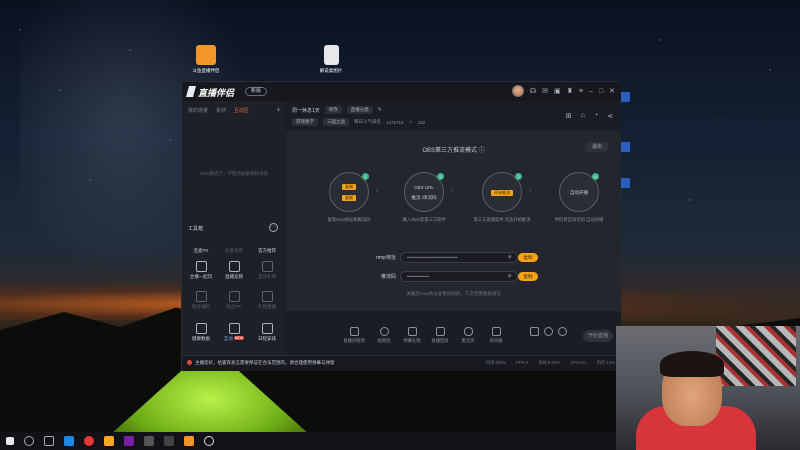  Describe the element at coordinates (273, 227) in the screenshot. I see `more-icon: ⋯` at that location.